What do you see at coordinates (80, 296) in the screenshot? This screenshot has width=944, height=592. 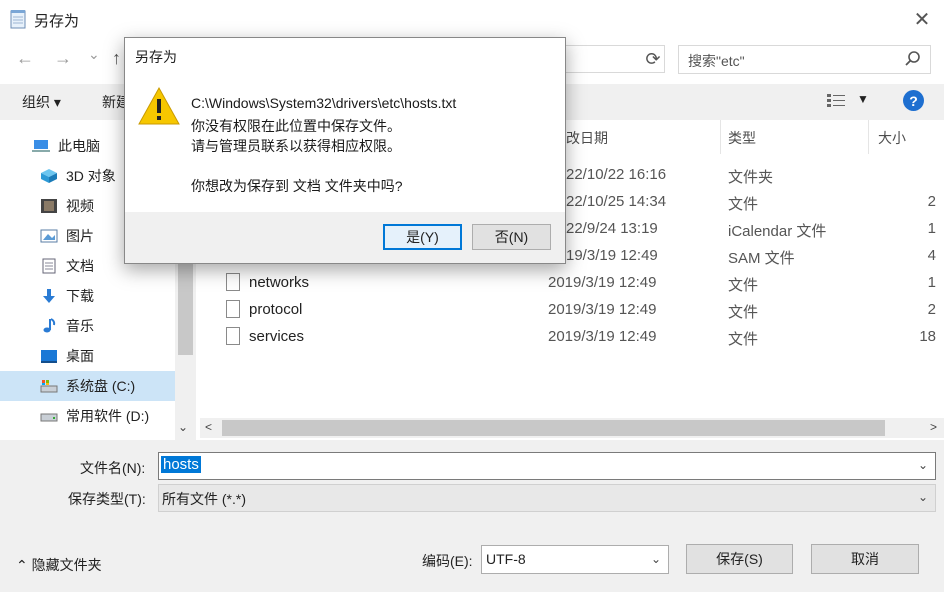 I see `sidebar-item-label: 下载` at bounding box center [80, 296].